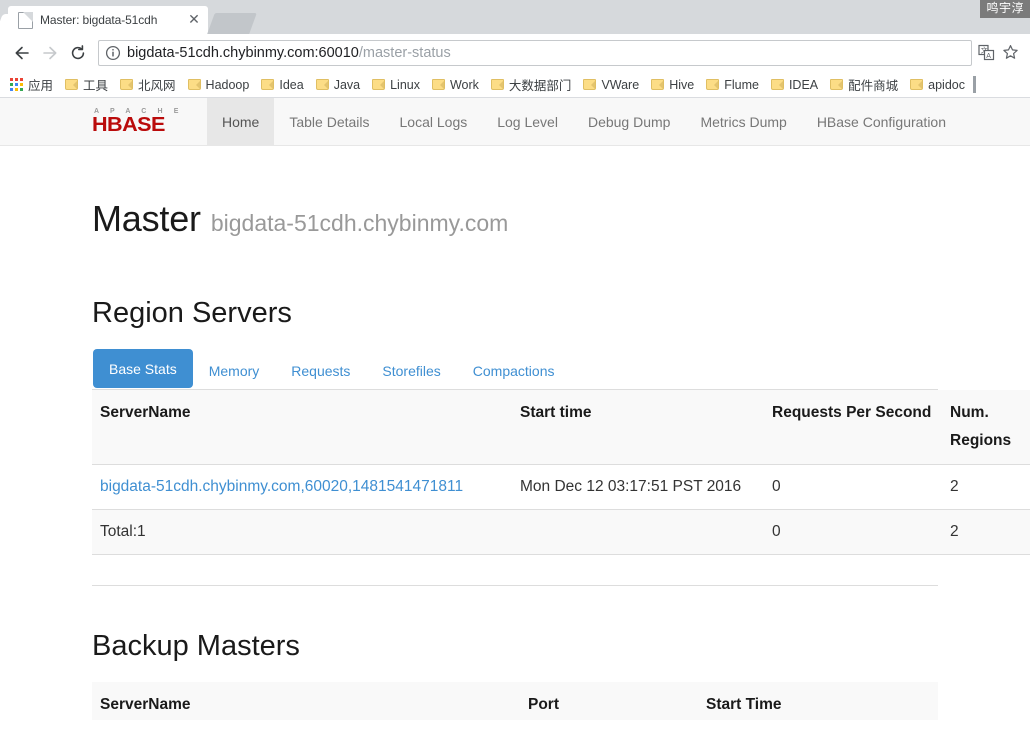 This screenshot has width=1030, height=756. Describe the element at coordinates (540, 86) in the screenshot. I see `bookmark-label: 大数据部门` at that location.